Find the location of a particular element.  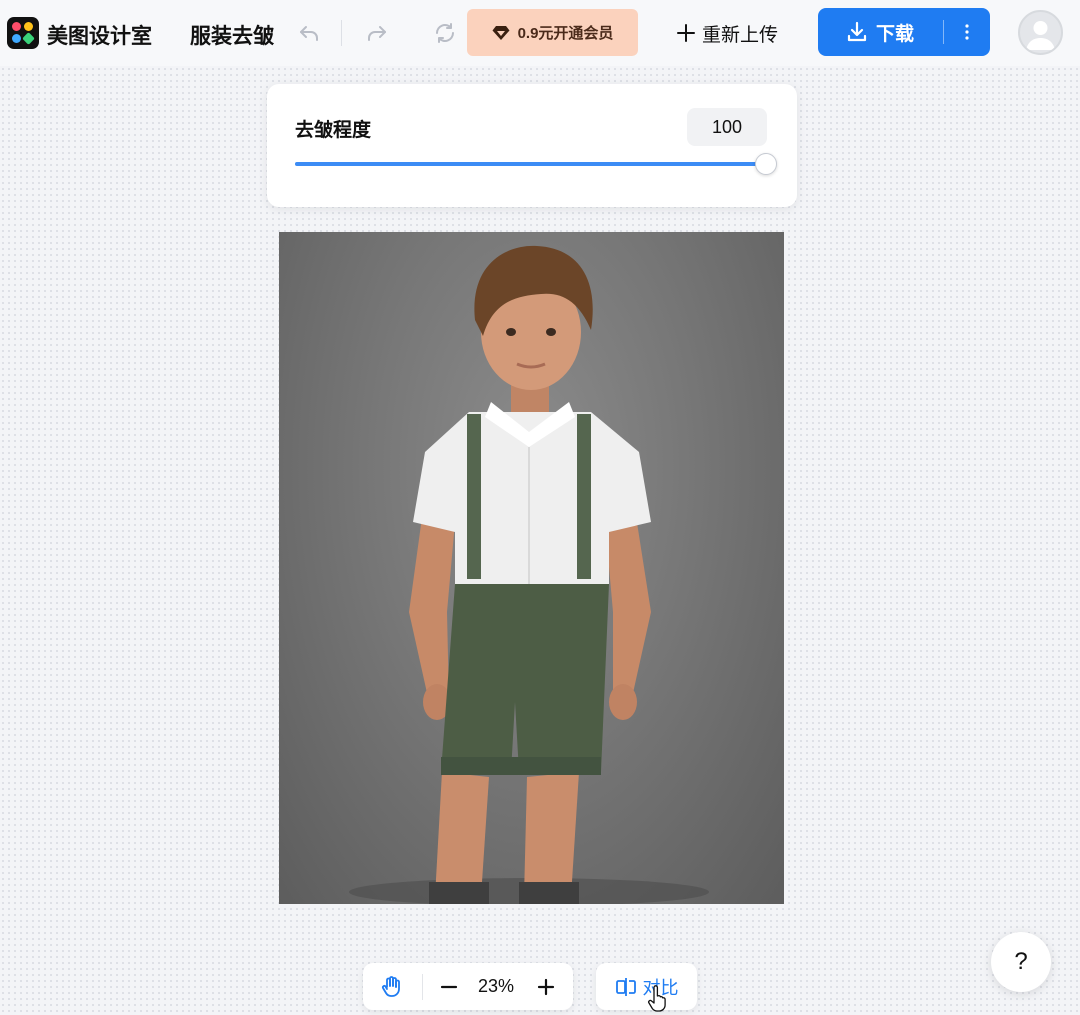

reupload-label: 重新上传 is located at coordinates (740, 35).